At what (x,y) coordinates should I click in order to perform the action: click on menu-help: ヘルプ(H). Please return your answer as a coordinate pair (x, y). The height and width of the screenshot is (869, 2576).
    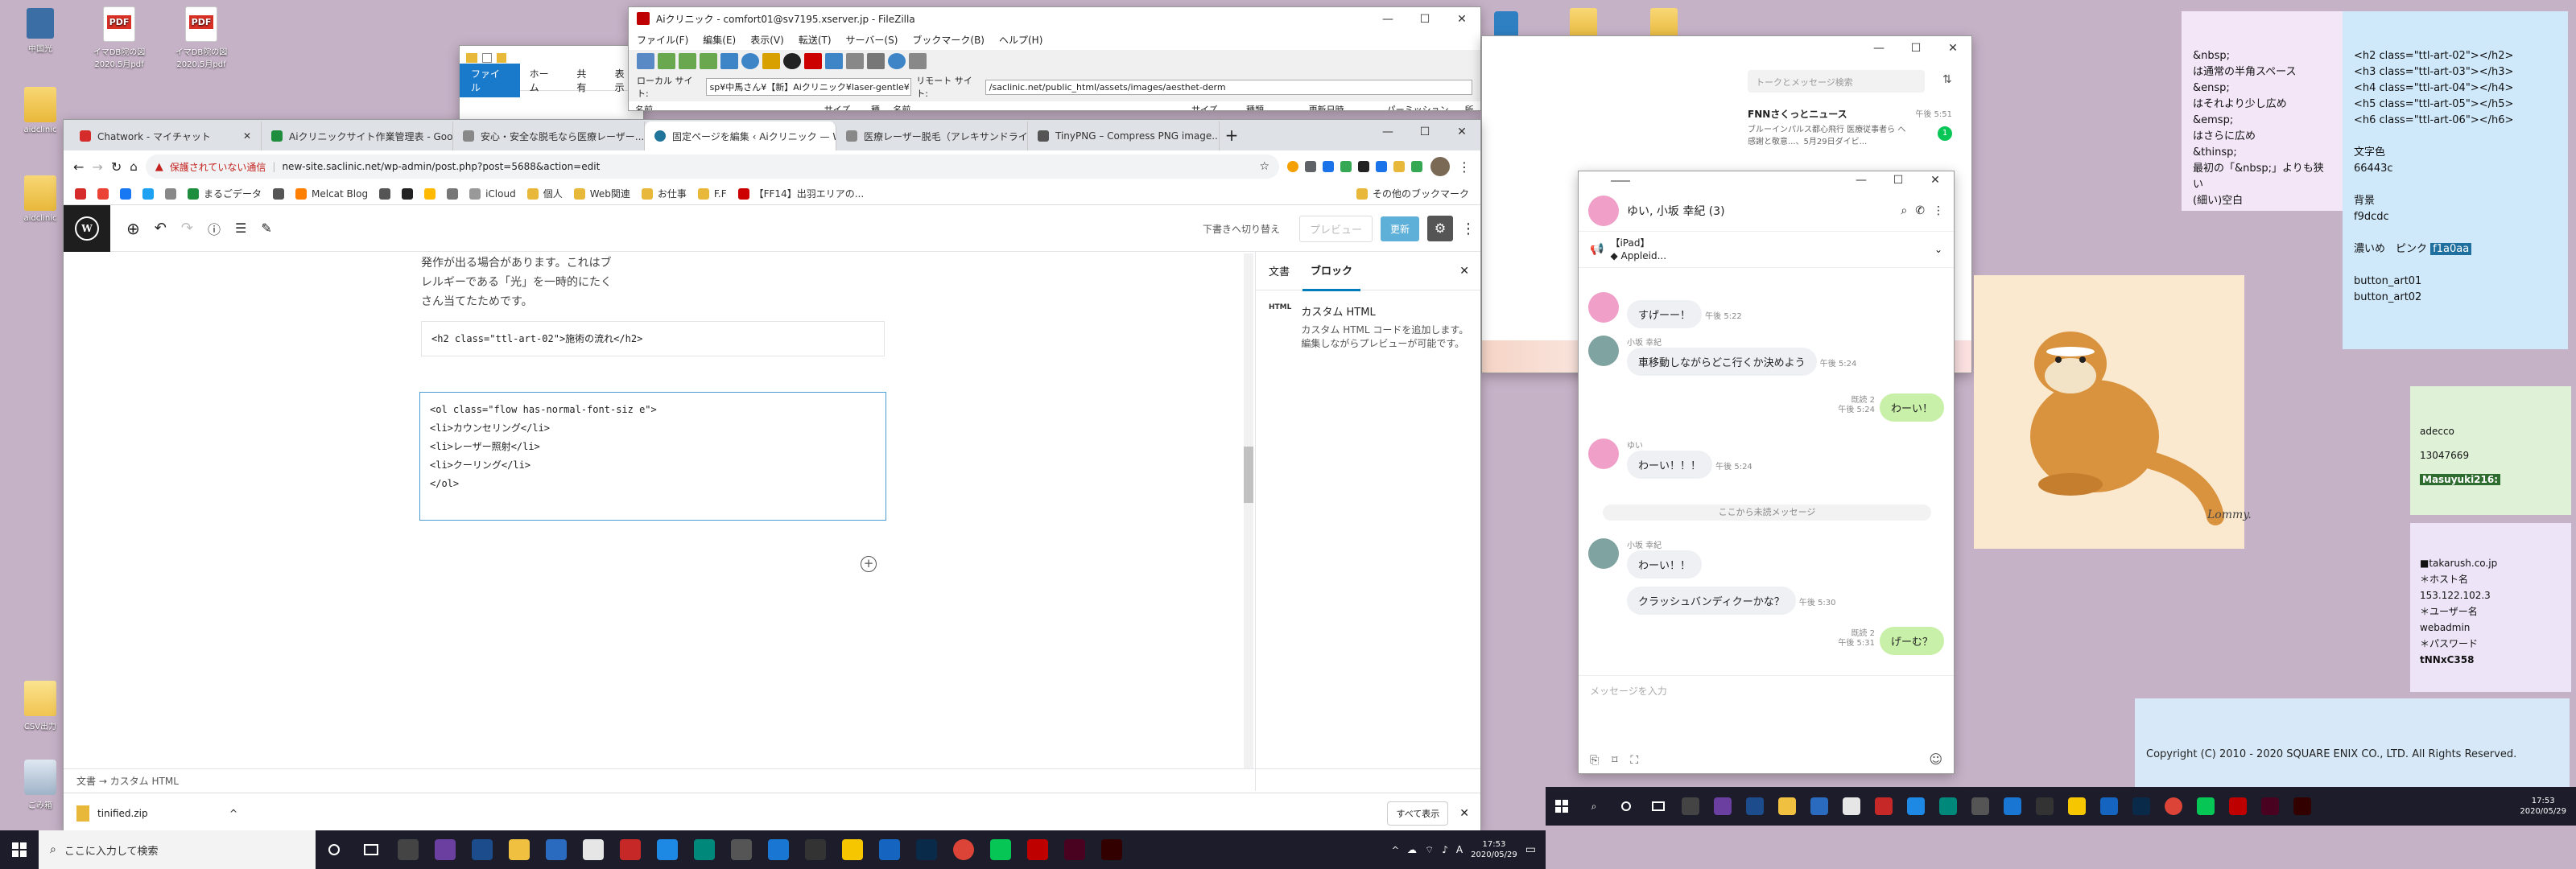
    Looking at the image, I should click on (1020, 40).